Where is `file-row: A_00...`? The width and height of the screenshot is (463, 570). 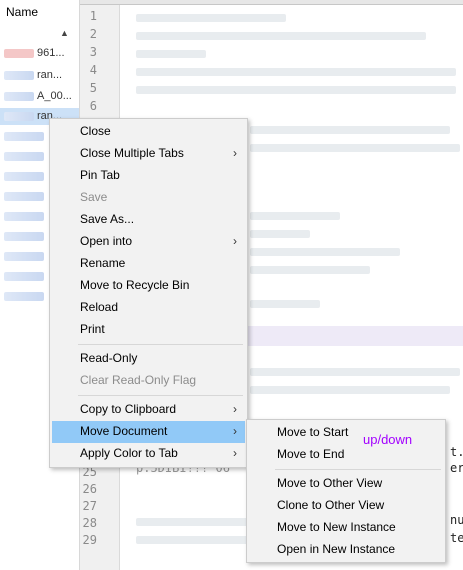
file-row: A_00... is located at coordinates (39, 96).